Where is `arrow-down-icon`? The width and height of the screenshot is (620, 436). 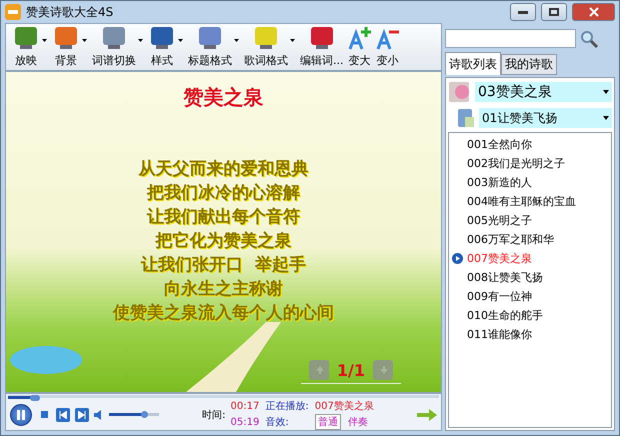 arrow-down-icon is located at coordinates (383, 370).